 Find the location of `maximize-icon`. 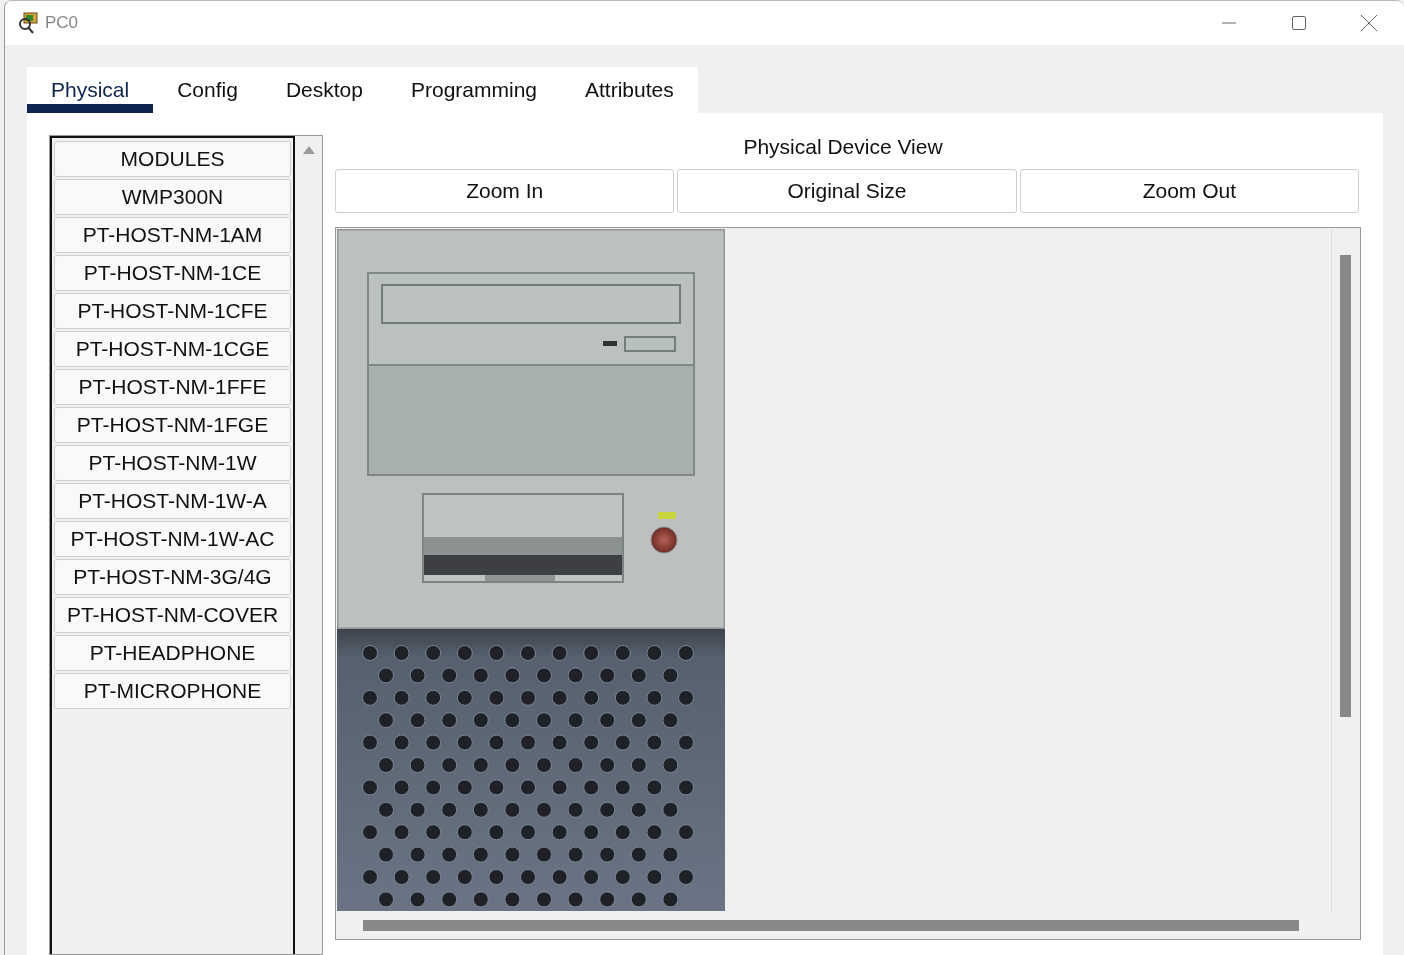

maximize-icon is located at coordinates (1299, 23).